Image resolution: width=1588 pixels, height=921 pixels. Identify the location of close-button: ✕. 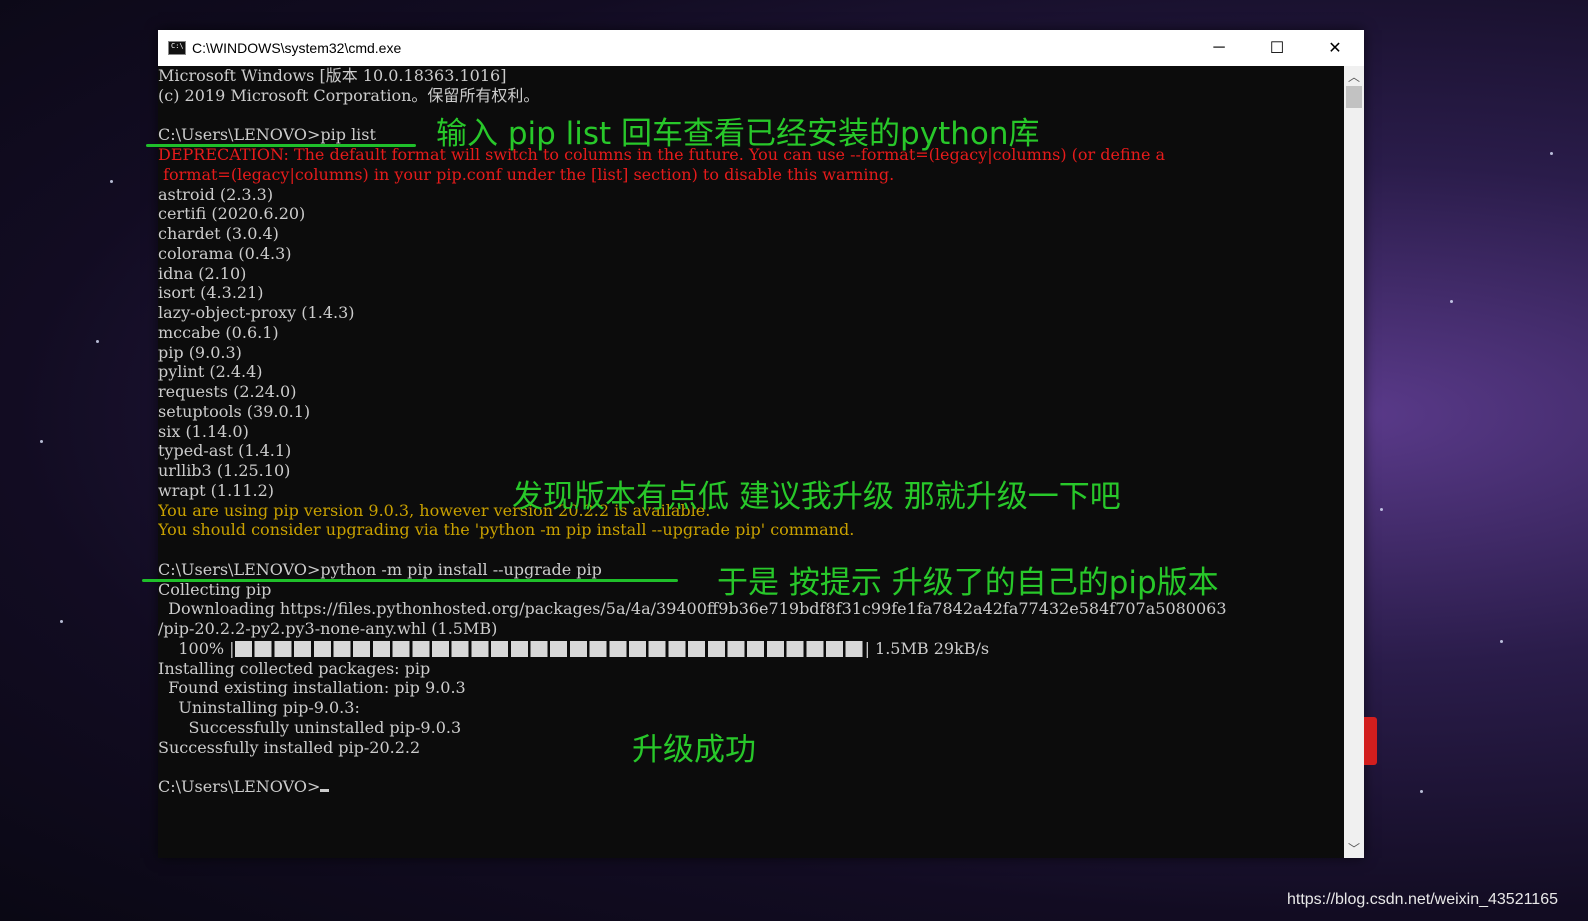
(1335, 48).